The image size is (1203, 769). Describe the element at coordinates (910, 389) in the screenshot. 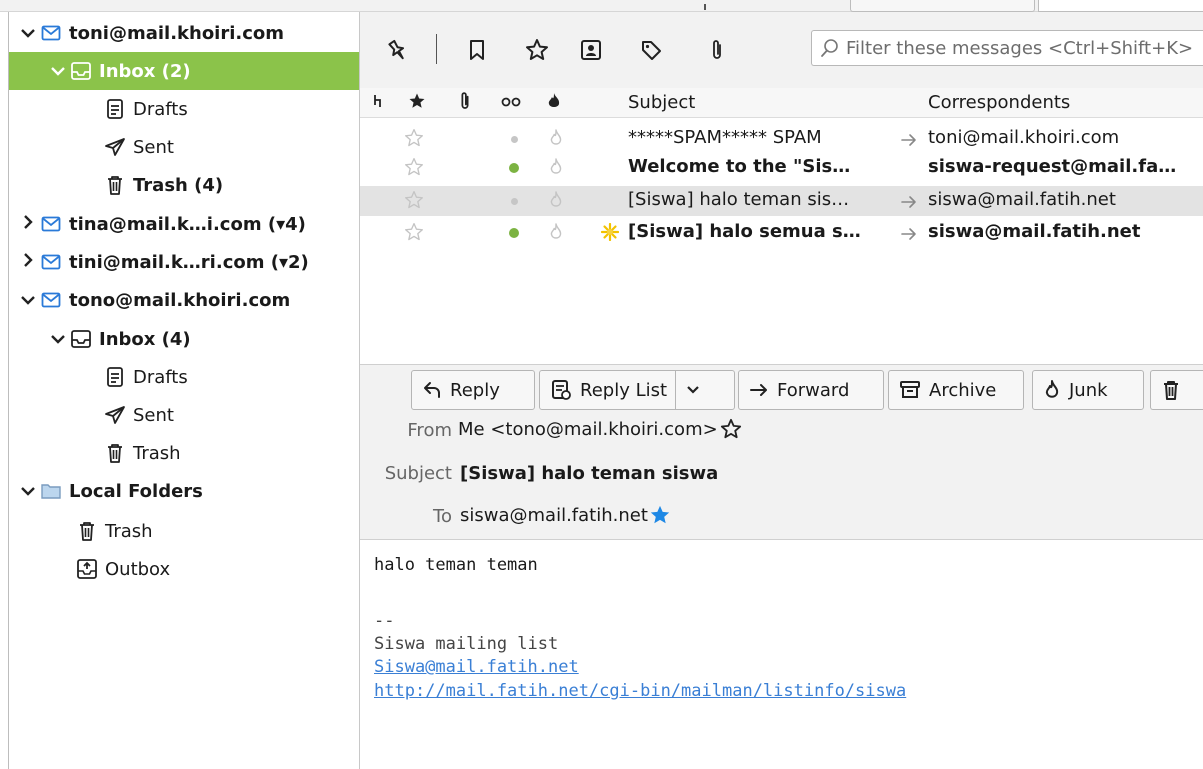

I see `archive-icon` at that location.